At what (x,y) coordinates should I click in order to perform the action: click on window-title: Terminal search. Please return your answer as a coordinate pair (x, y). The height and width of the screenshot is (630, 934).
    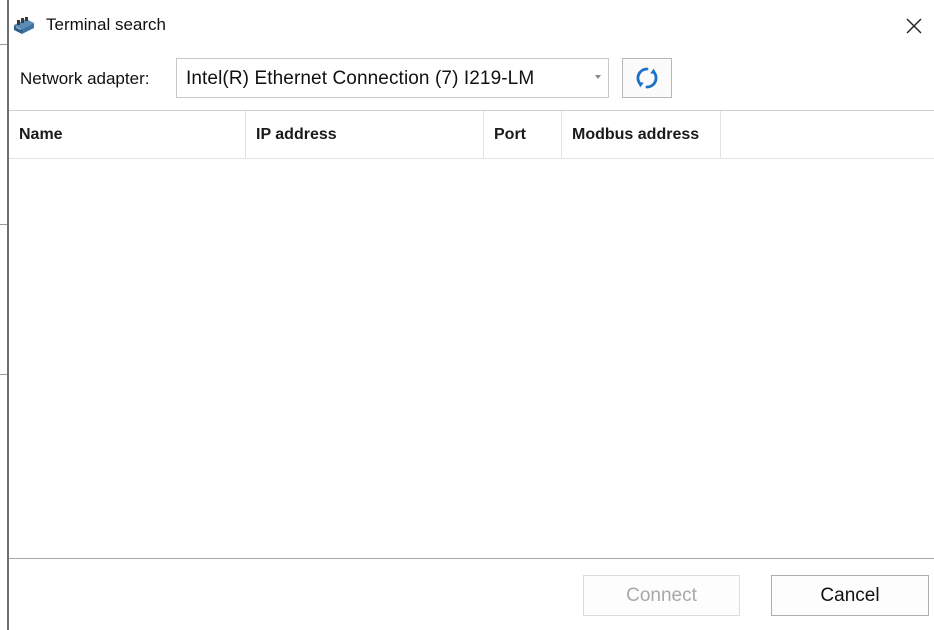
    Looking at the image, I should click on (106, 24).